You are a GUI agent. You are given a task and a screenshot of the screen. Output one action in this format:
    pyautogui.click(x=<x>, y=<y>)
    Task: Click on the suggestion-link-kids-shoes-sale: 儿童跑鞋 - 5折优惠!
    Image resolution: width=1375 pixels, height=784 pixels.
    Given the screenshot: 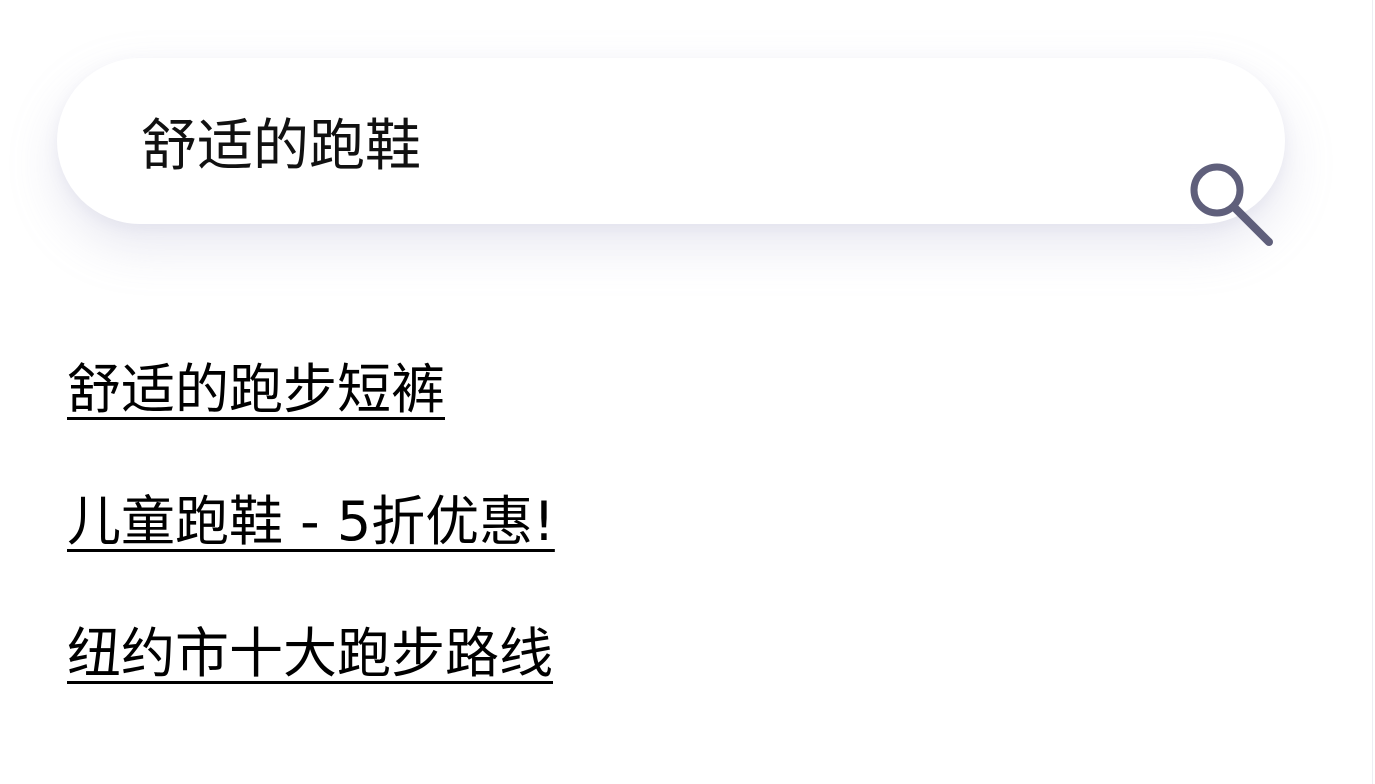 What is the action you would take?
    pyautogui.click(x=311, y=521)
    